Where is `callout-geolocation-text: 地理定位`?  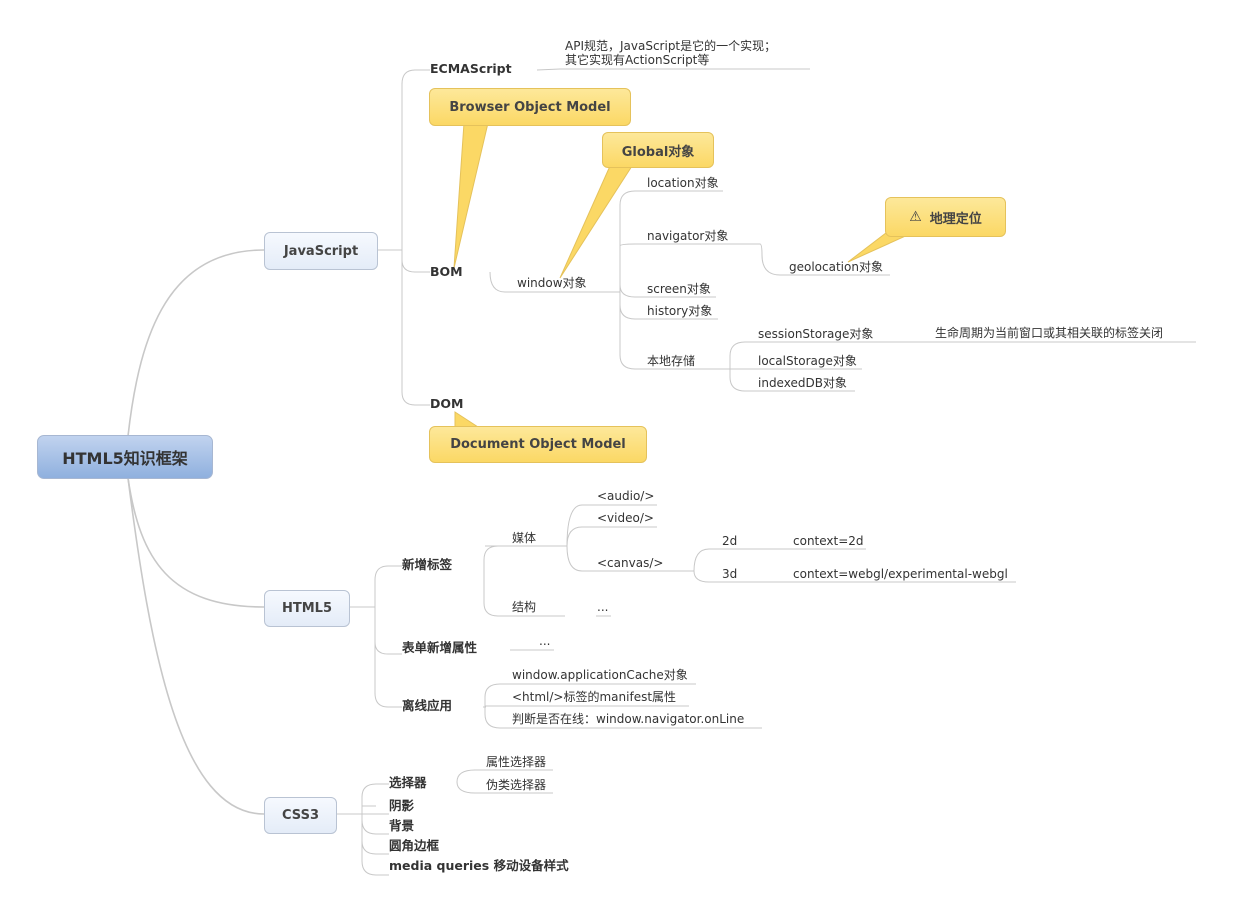
callout-geolocation-text: 地理定位 is located at coordinates (955, 219).